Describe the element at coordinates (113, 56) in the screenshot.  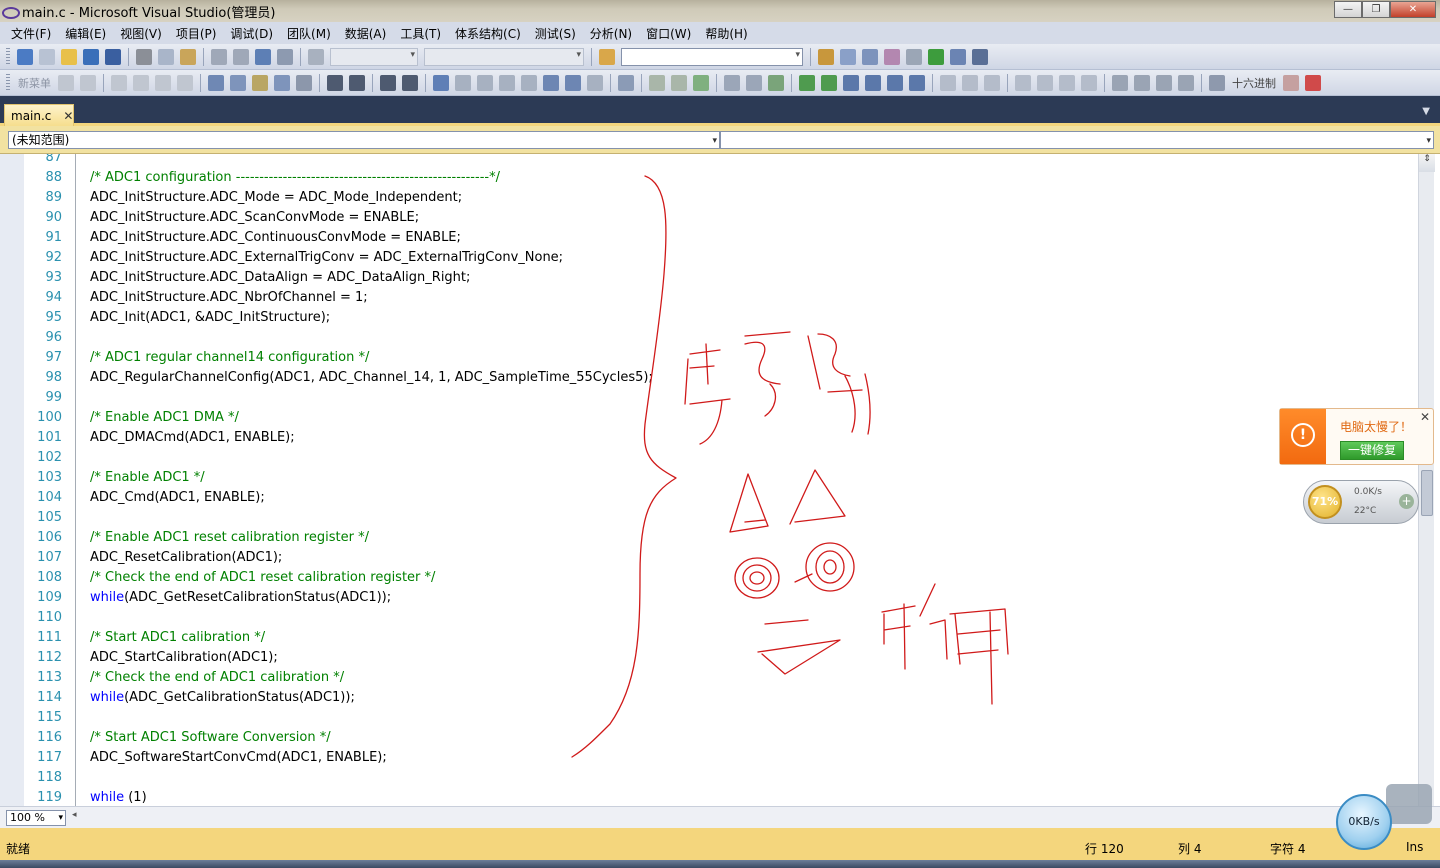
I see `save-all-icon` at that location.